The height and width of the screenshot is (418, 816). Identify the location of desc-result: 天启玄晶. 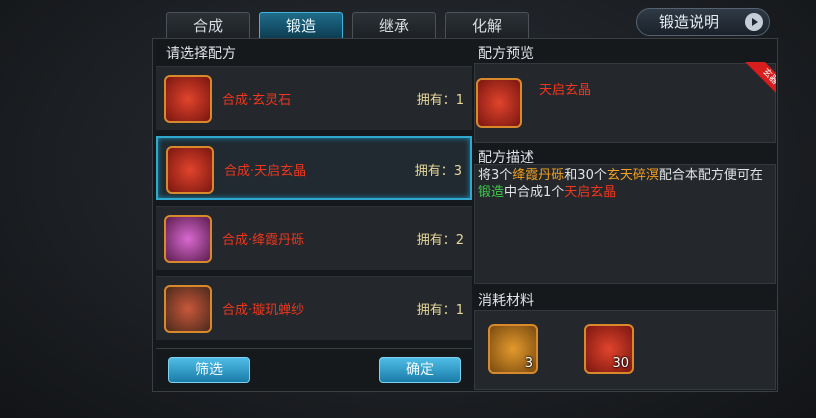
(590, 192).